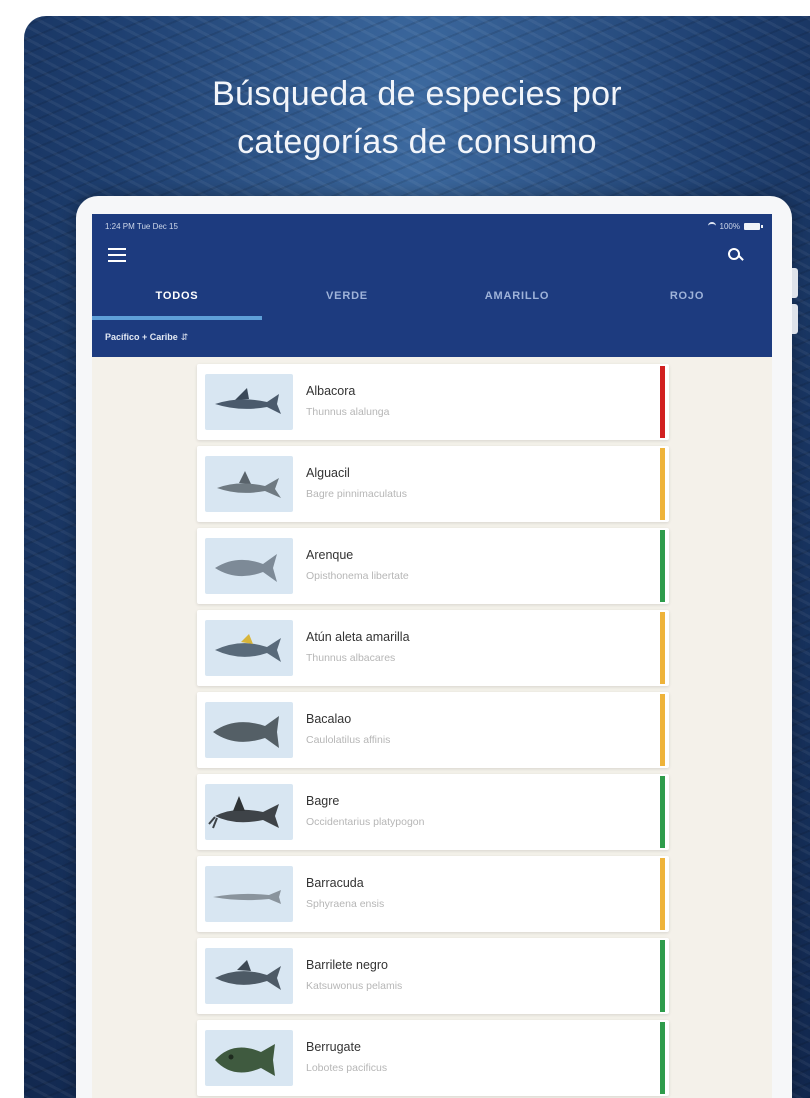  What do you see at coordinates (177, 300) in the screenshot?
I see `tab-todos: TODOS` at bounding box center [177, 300].